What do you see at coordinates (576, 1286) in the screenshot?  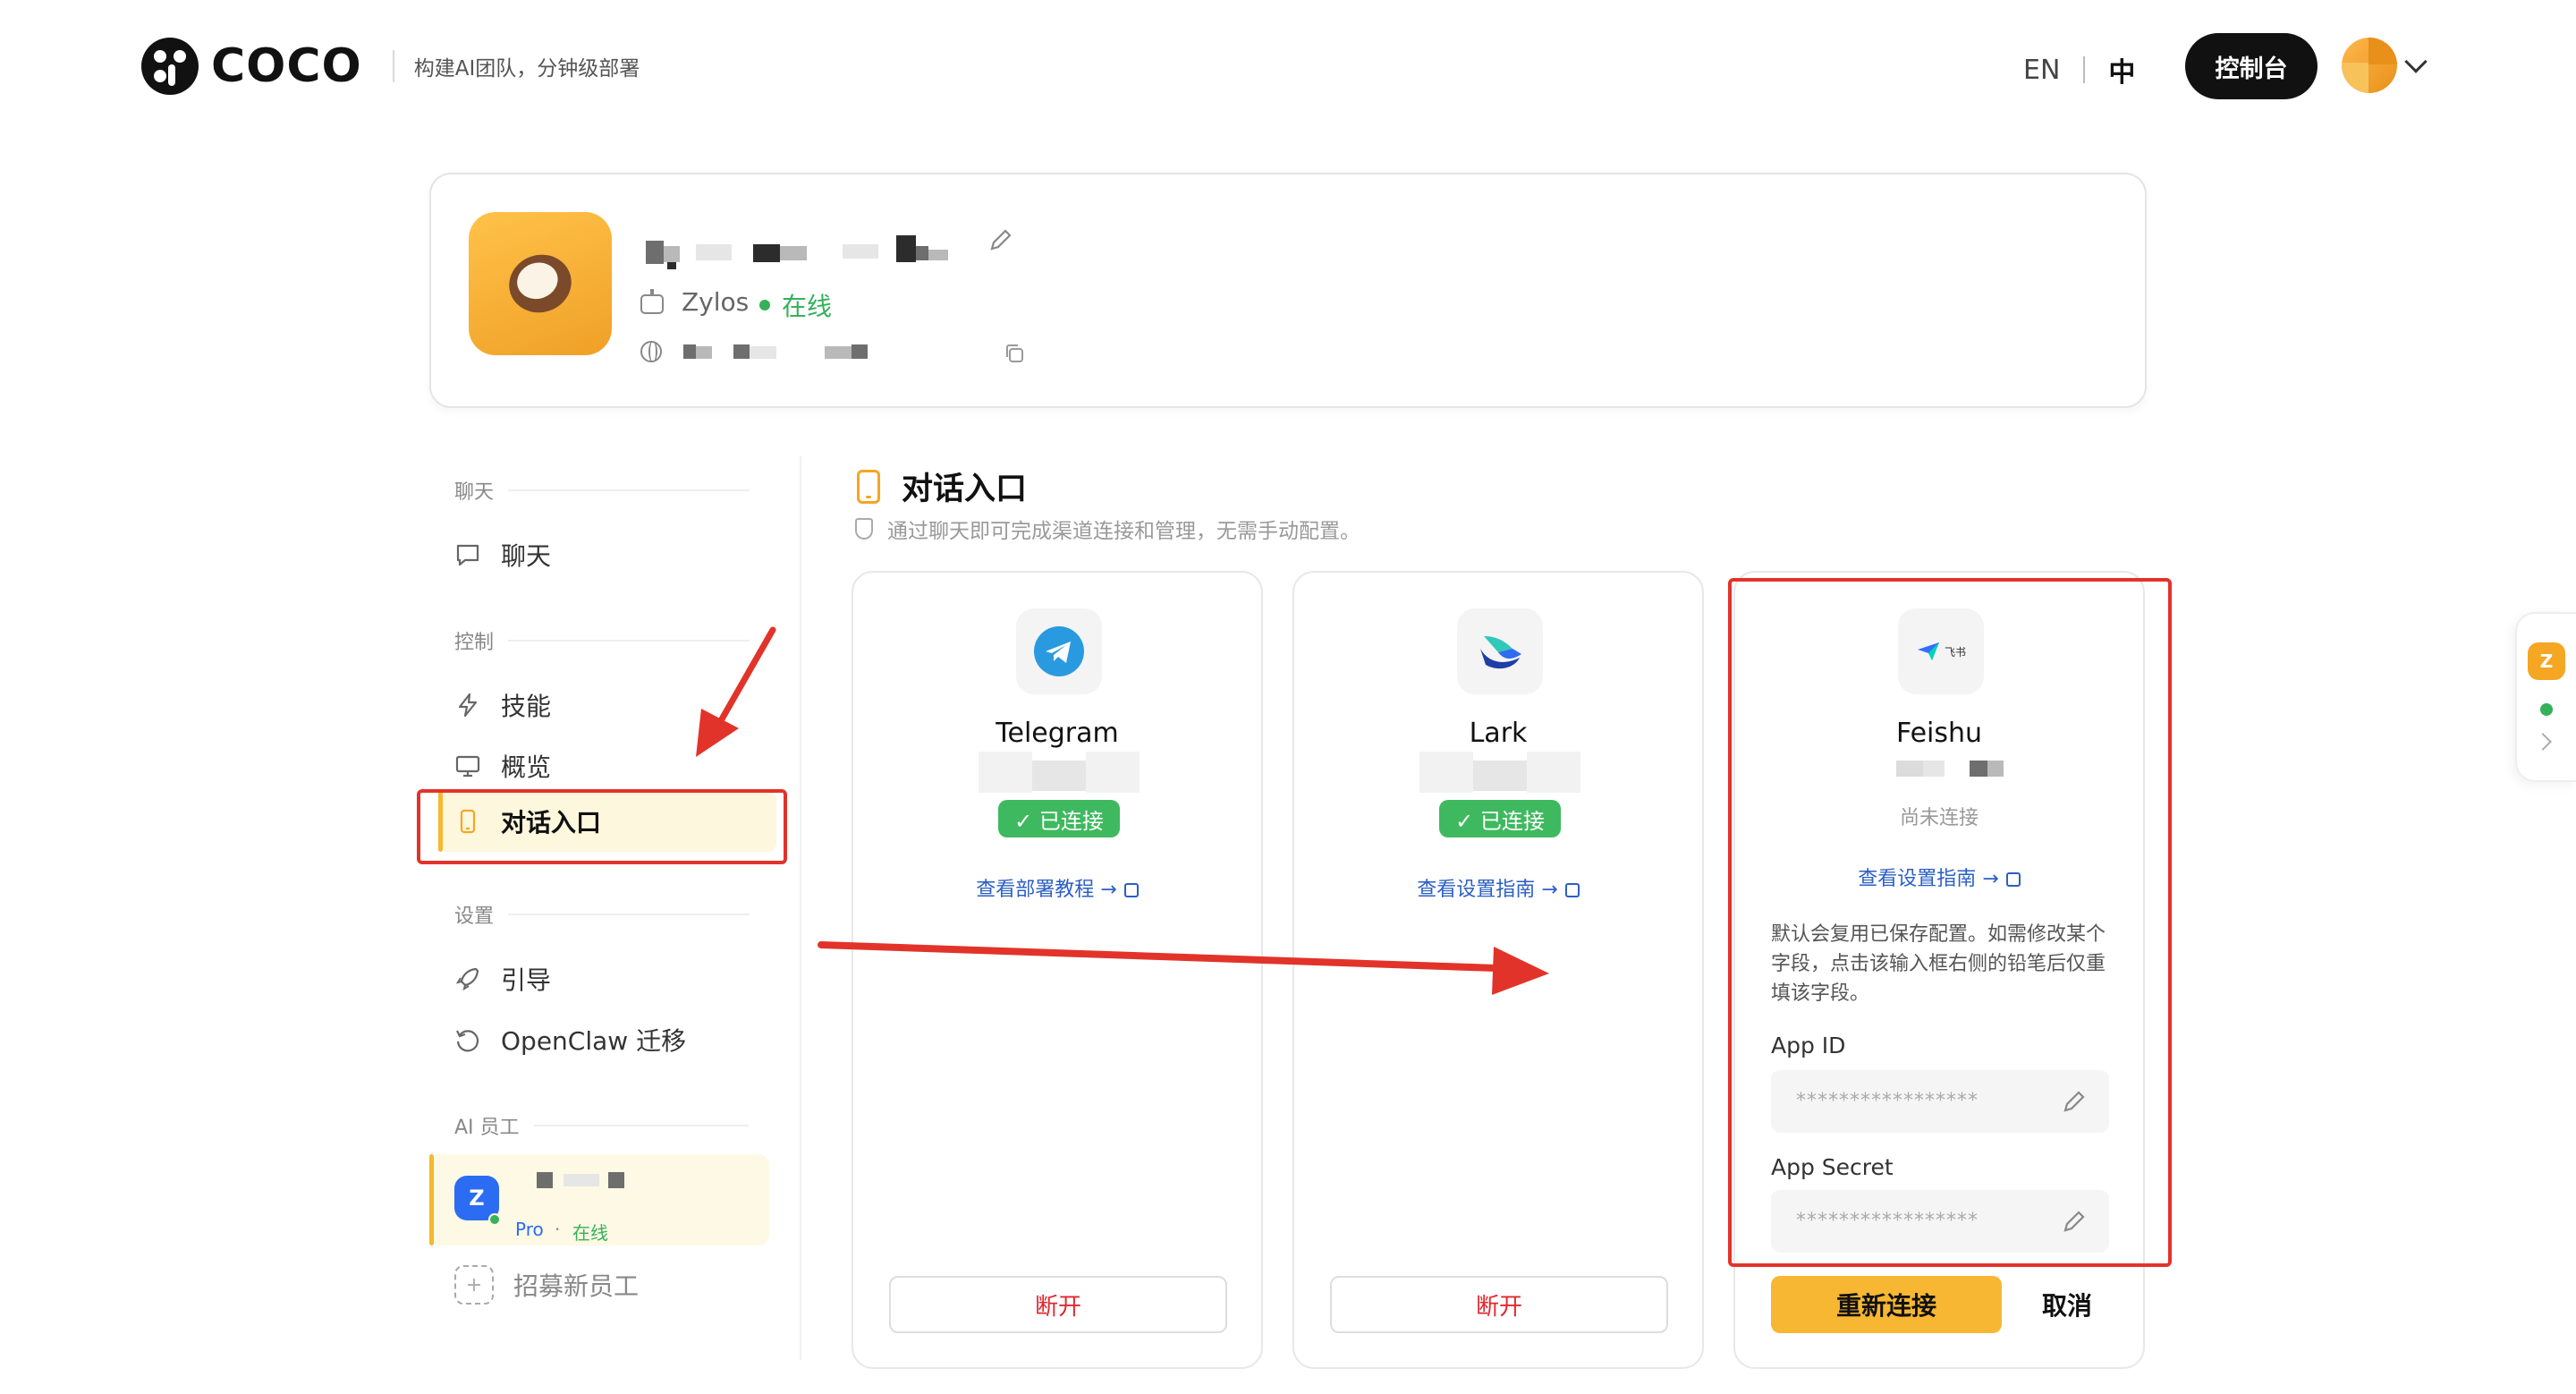 I see `recruit-label: 招募新员工` at bounding box center [576, 1286].